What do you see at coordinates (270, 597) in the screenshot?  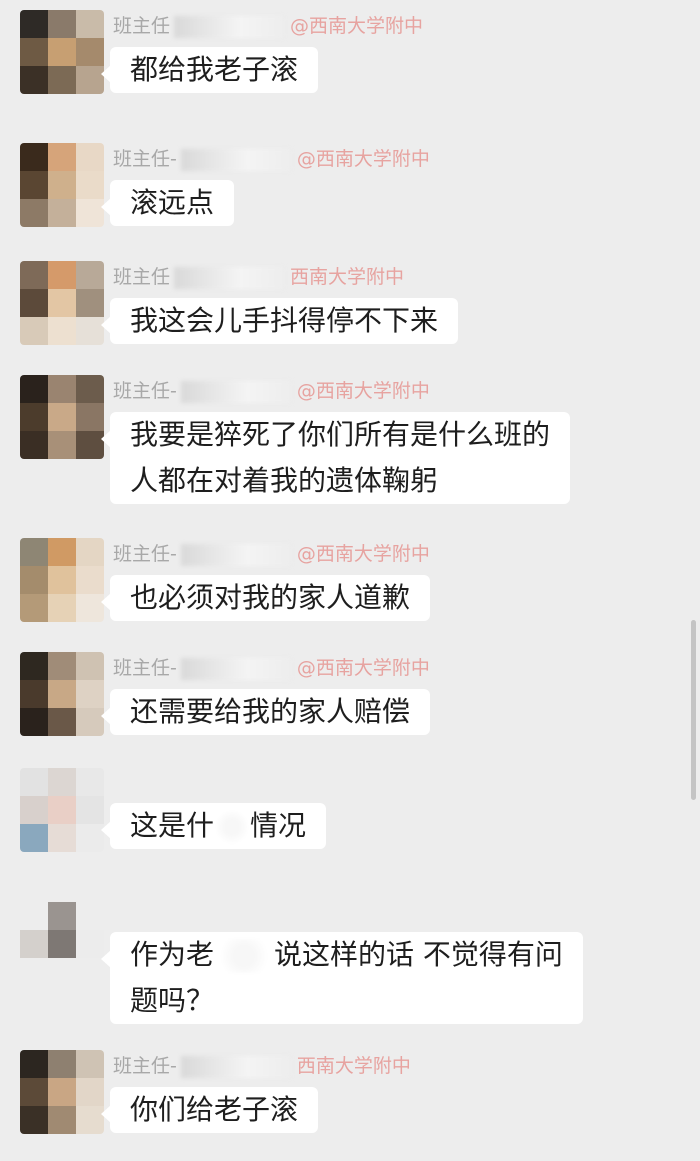 I see `message-text: 也必须对我的家人道歉` at bounding box center [270, 597].